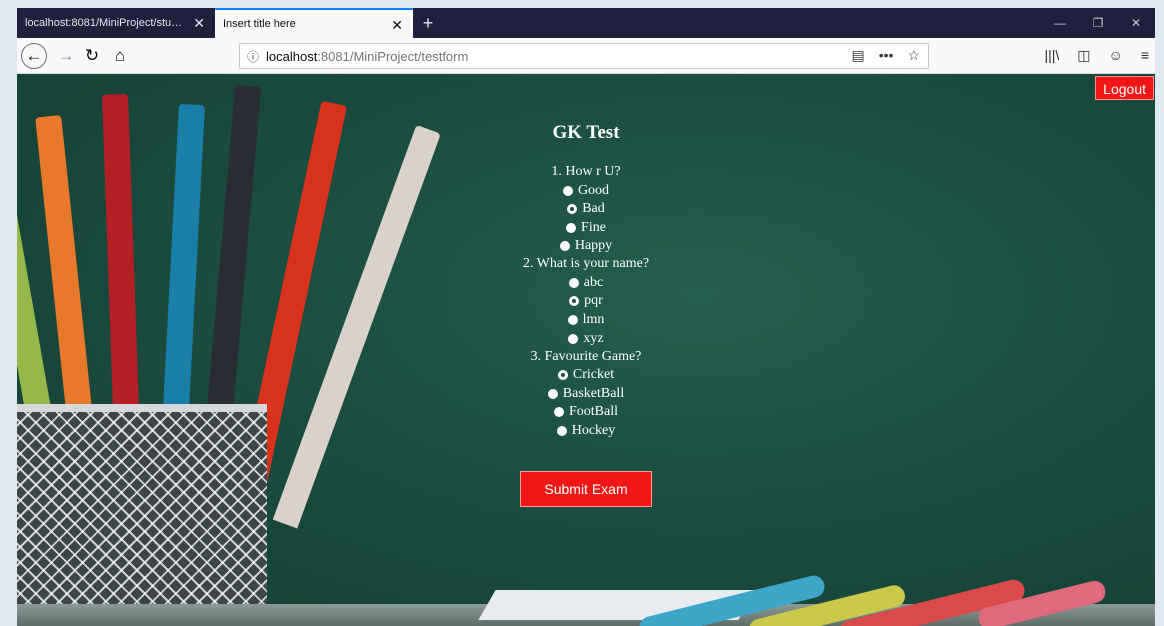  I want to click on minimize-icon: —, so click(1060, 23).